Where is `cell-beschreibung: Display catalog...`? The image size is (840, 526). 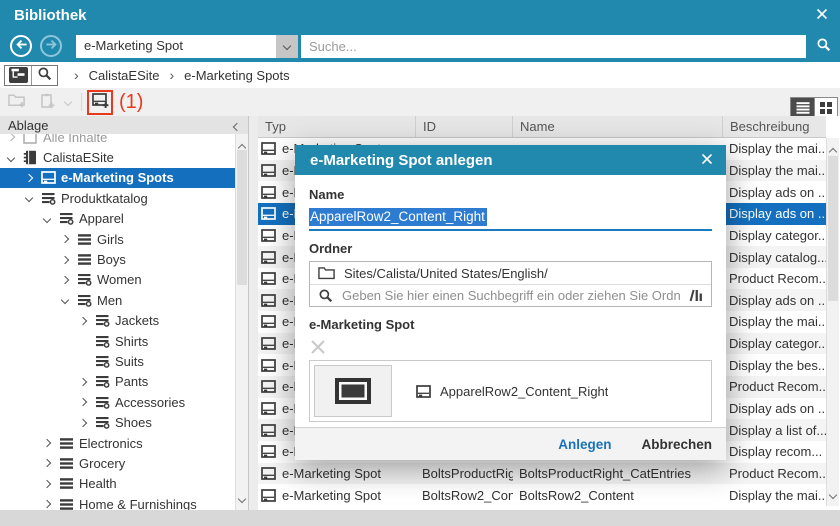 cell-beschreibung: Display catalog... is located at coordinates (777, 257).